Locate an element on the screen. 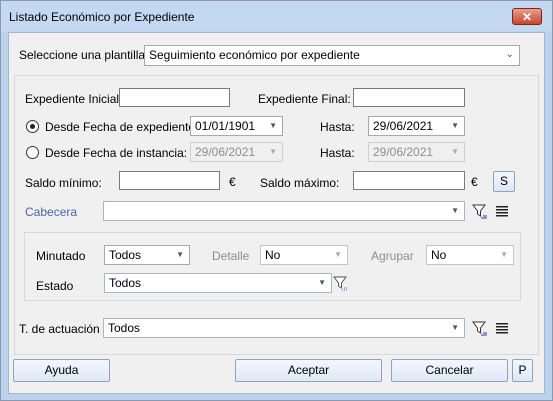 The height and width of the screenshot is (401, 553). cancelar-button: Cancelar is located at coordinates (449, 370).